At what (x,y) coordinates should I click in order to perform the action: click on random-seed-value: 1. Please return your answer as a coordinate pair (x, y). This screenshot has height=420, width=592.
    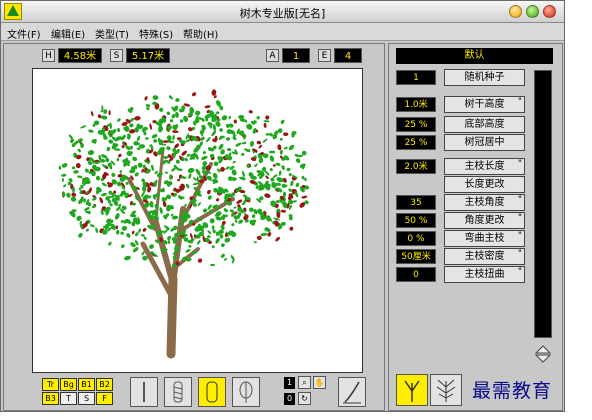
    Looking at the image, I should click on (416, 77).